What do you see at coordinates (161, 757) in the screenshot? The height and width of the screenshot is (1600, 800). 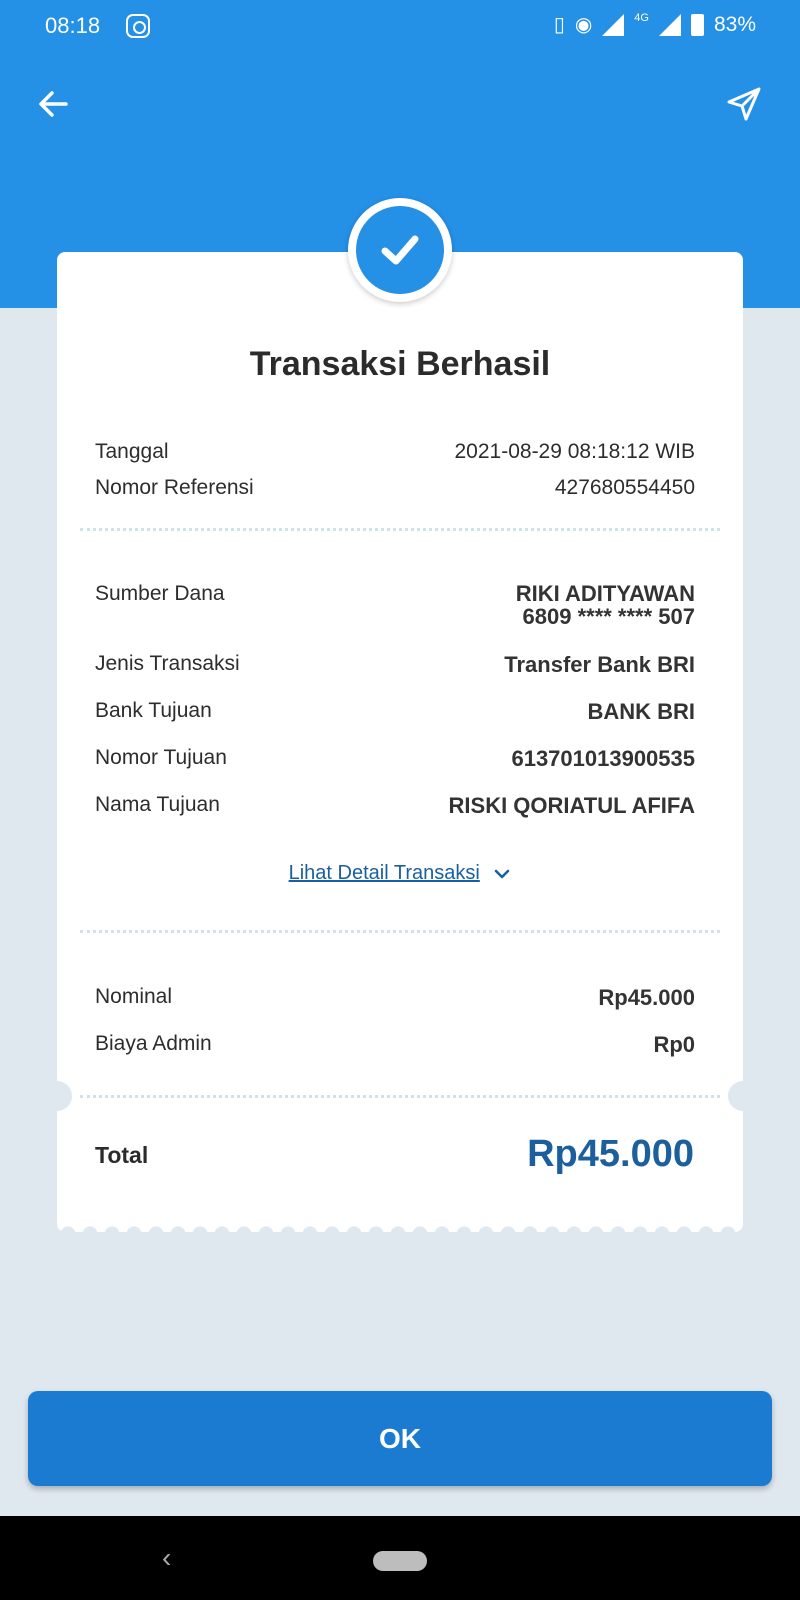 I see `nomor-tujuan-label: Nomor Tujuan` at bounding box center [161, 757].